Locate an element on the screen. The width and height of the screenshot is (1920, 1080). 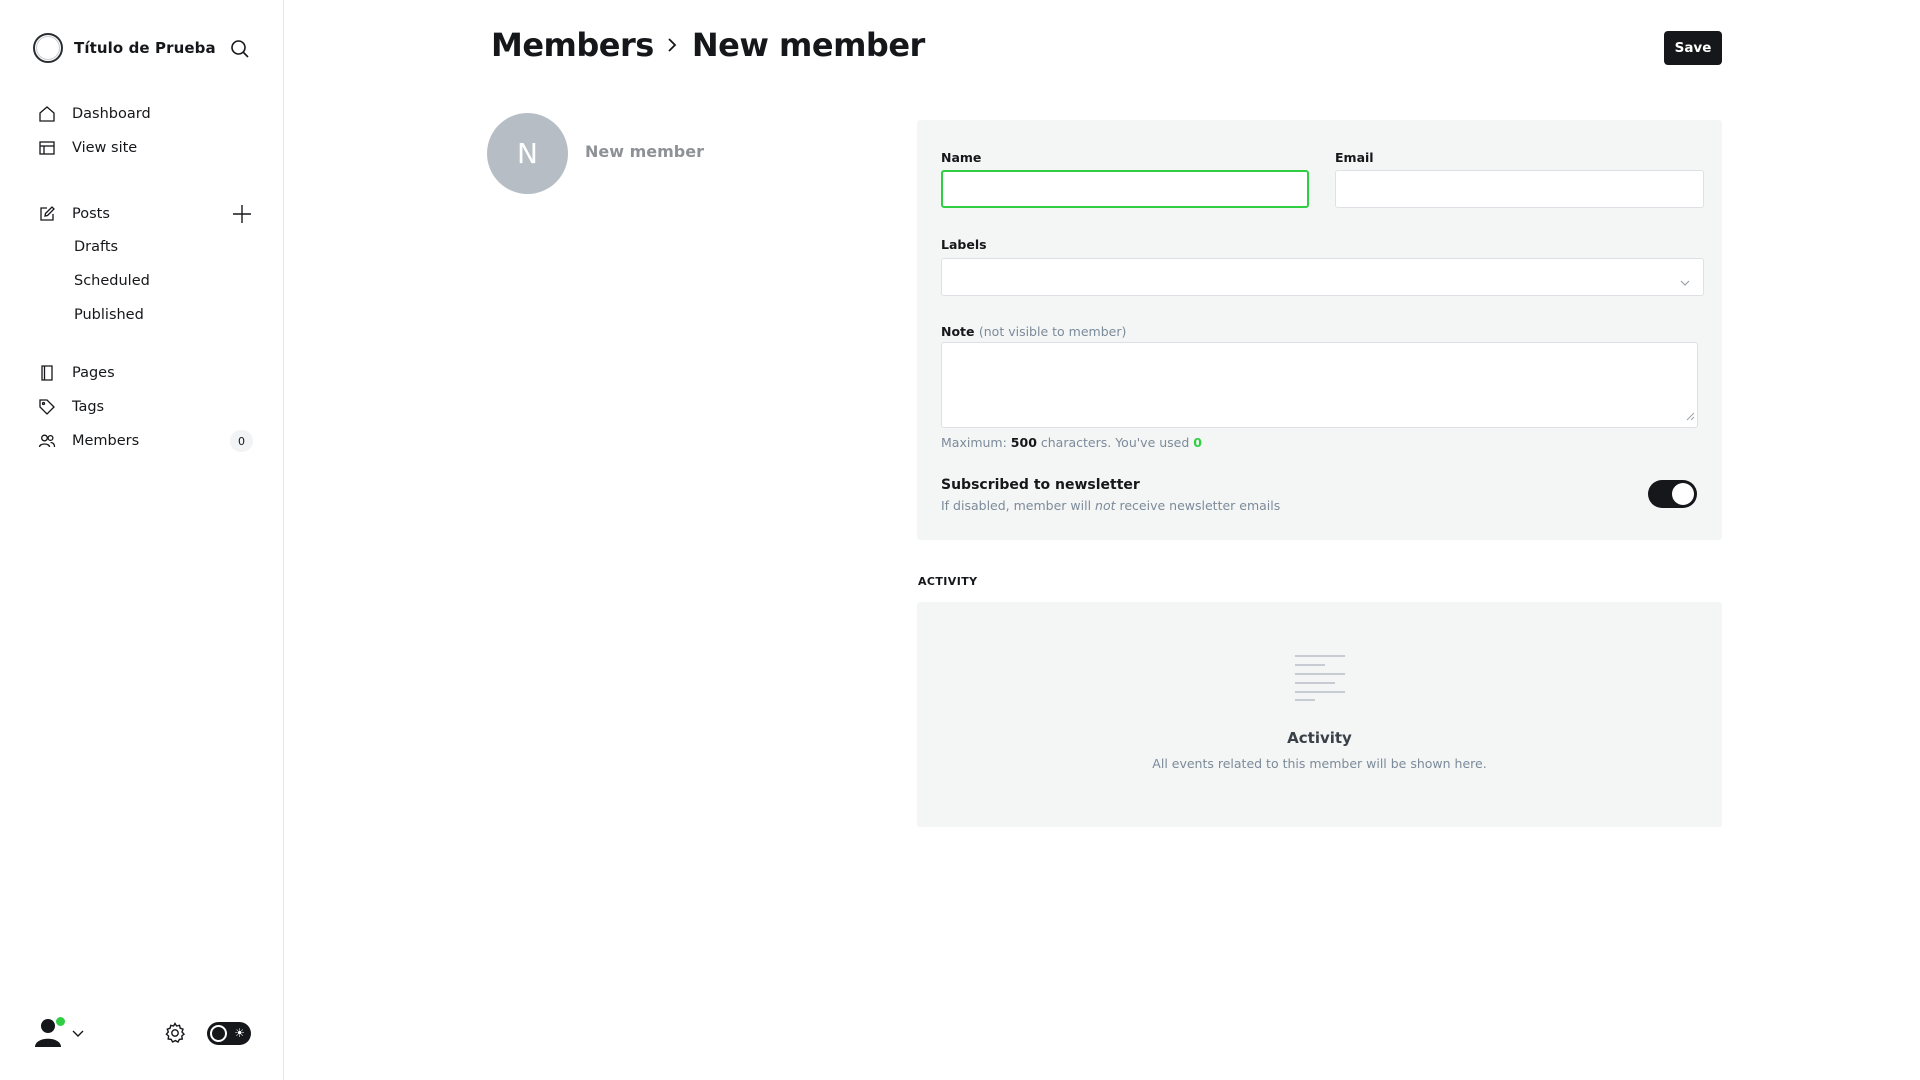
sun-icon: ☀ is located at coordinates (239, 1033).